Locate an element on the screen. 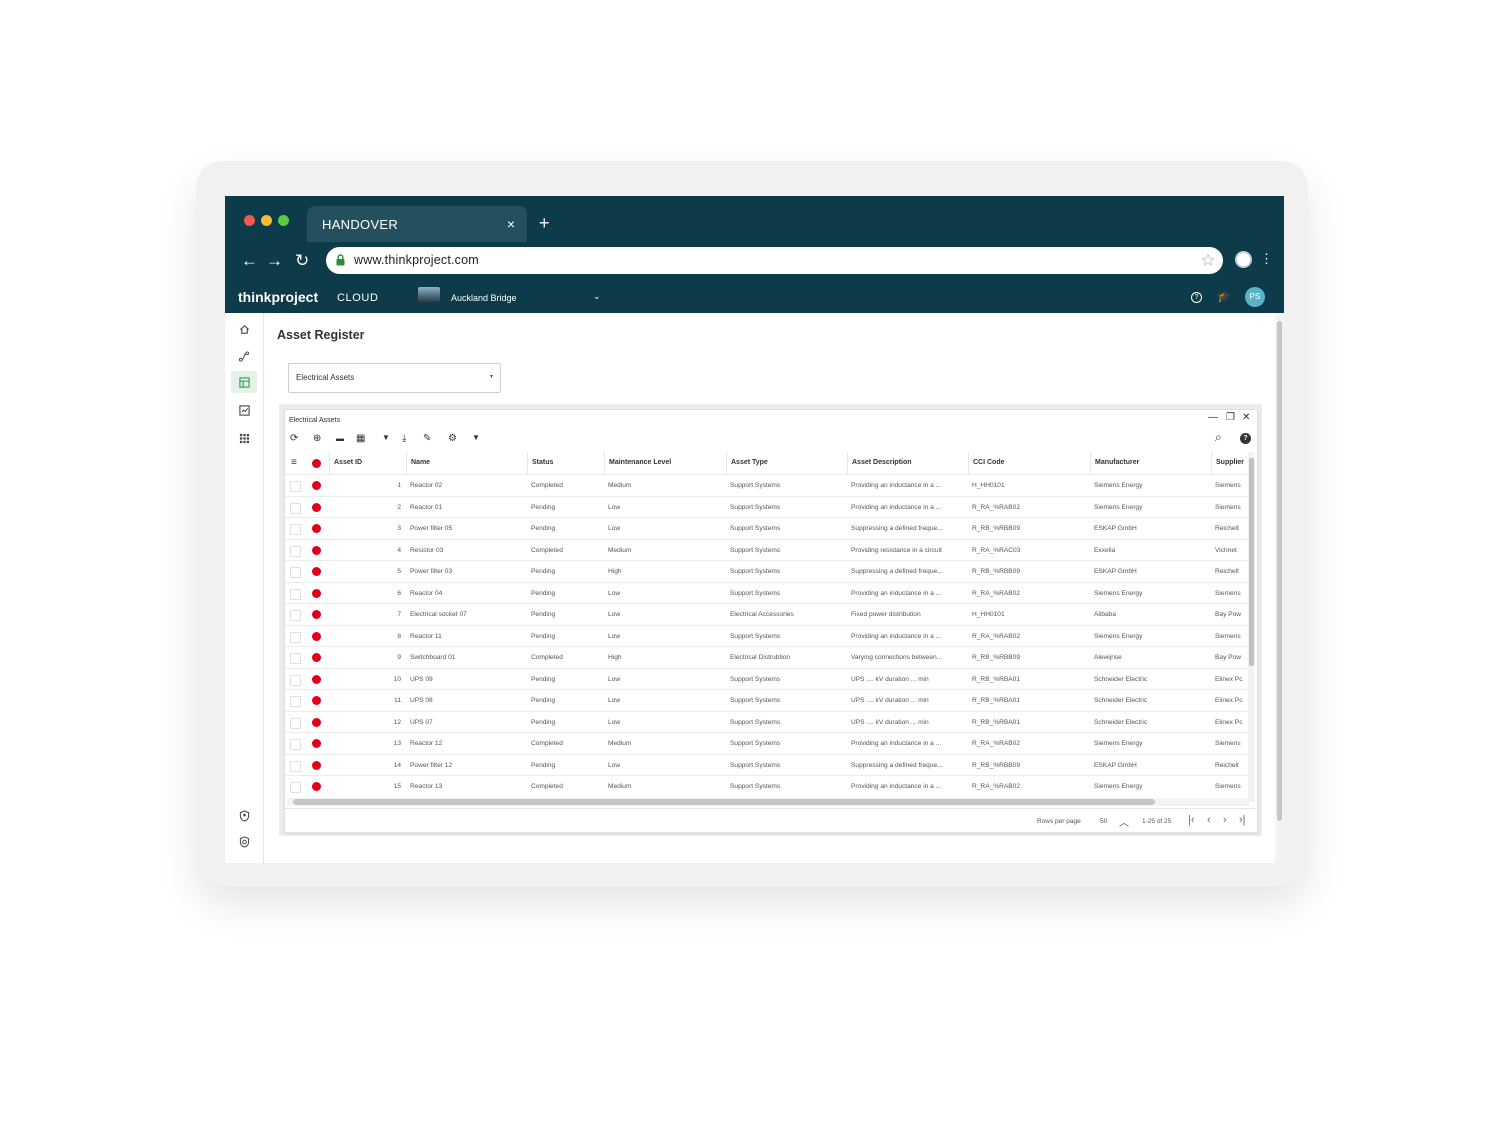 The height and width of the screenshot is (1125, 1500). page-scrollbar is located at coordinates (1279, 588).